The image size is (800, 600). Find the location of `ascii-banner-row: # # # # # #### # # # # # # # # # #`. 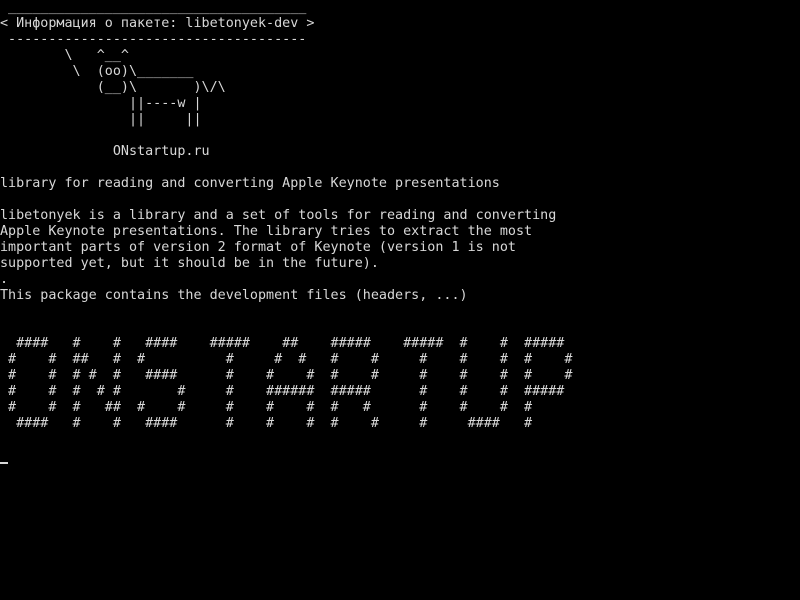

ascii-banner-row: # # # # # #### # # # # # # # # # # is located at coordinates (286, 375).